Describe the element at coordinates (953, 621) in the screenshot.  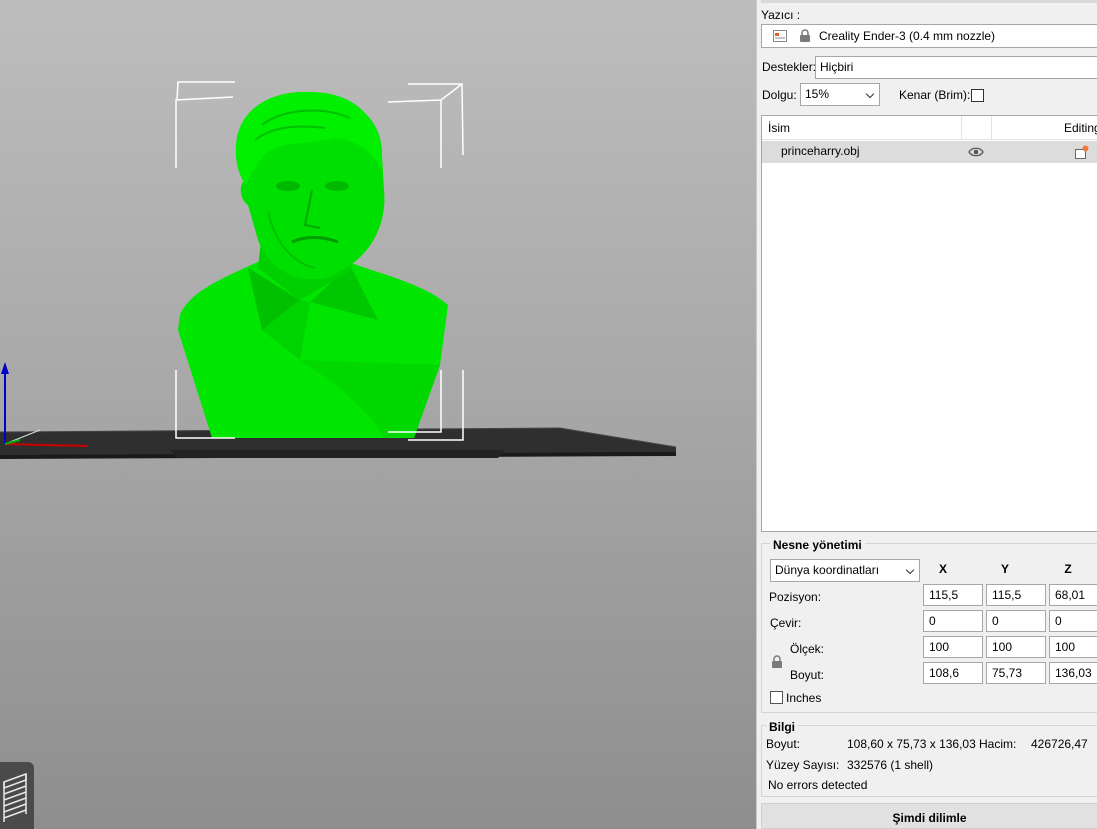
I see `rotate-x-input: 0` at that location.